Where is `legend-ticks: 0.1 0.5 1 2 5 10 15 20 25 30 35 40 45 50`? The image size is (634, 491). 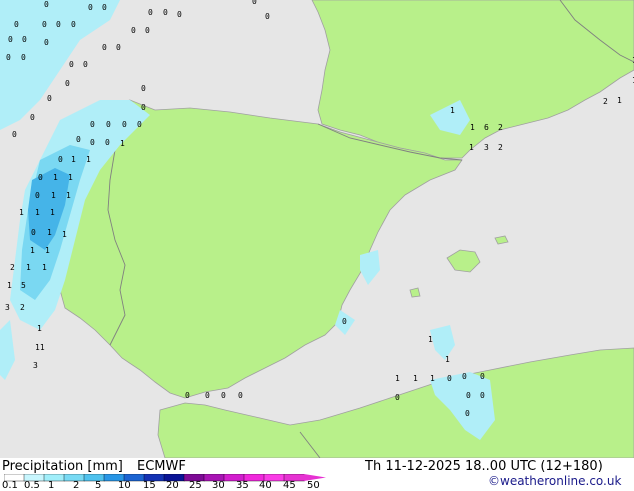
legend-ticks: 0.1 0.5 1 2 5 10 15 20 25 30 35 40 45 50 is located at coordinates (170, 485).